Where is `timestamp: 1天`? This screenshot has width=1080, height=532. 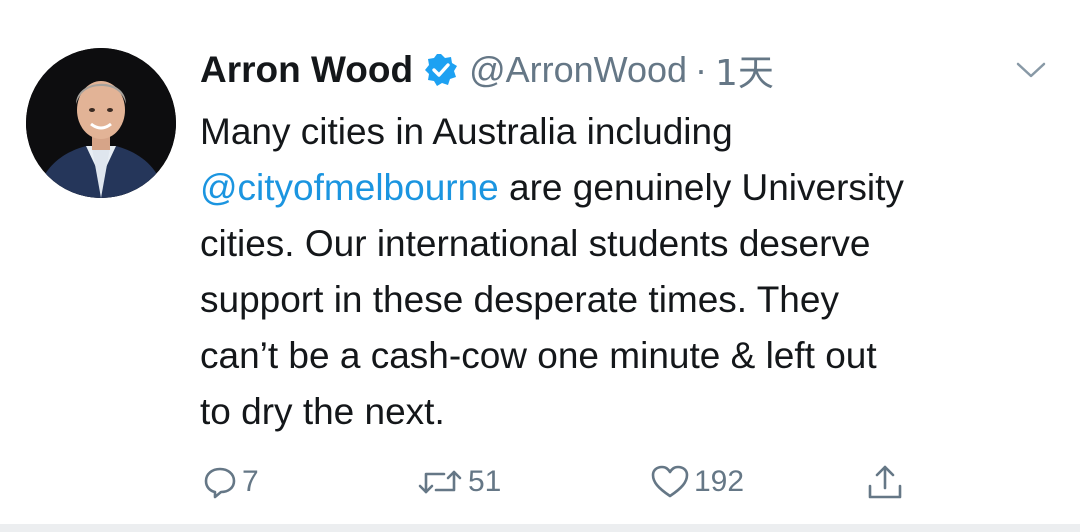 timestamp: 1天 is located at coordinates (744, 70).